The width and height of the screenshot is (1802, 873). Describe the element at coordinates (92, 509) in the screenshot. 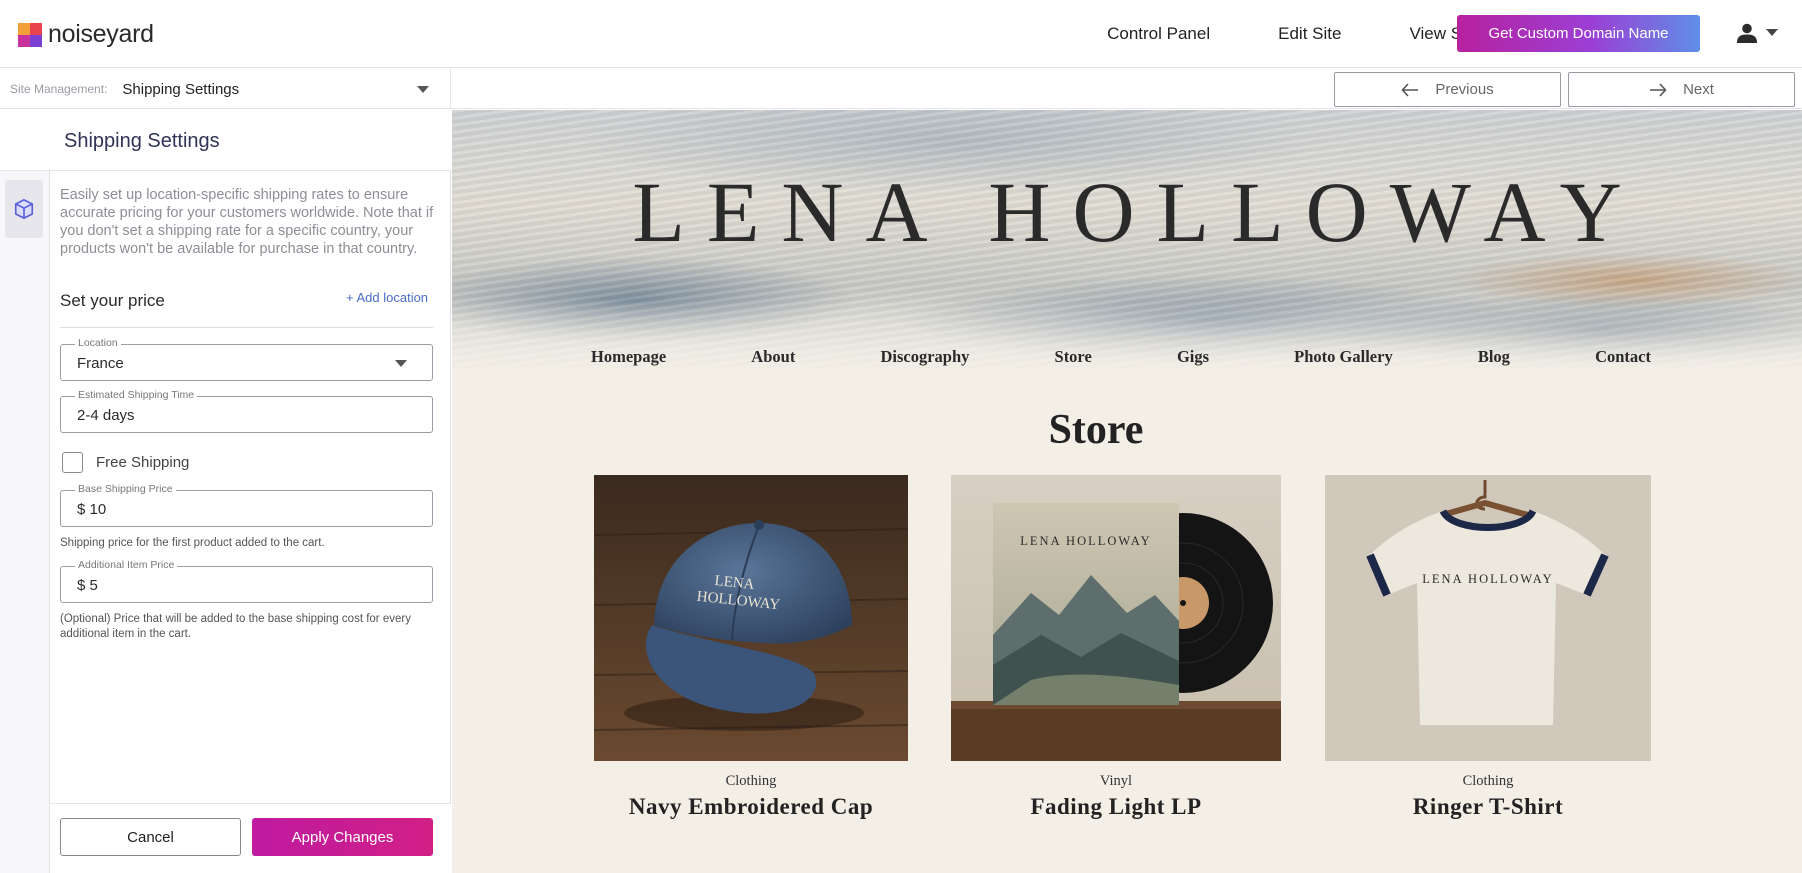

I see `base-shipping-price-value: $ 10` at that location.